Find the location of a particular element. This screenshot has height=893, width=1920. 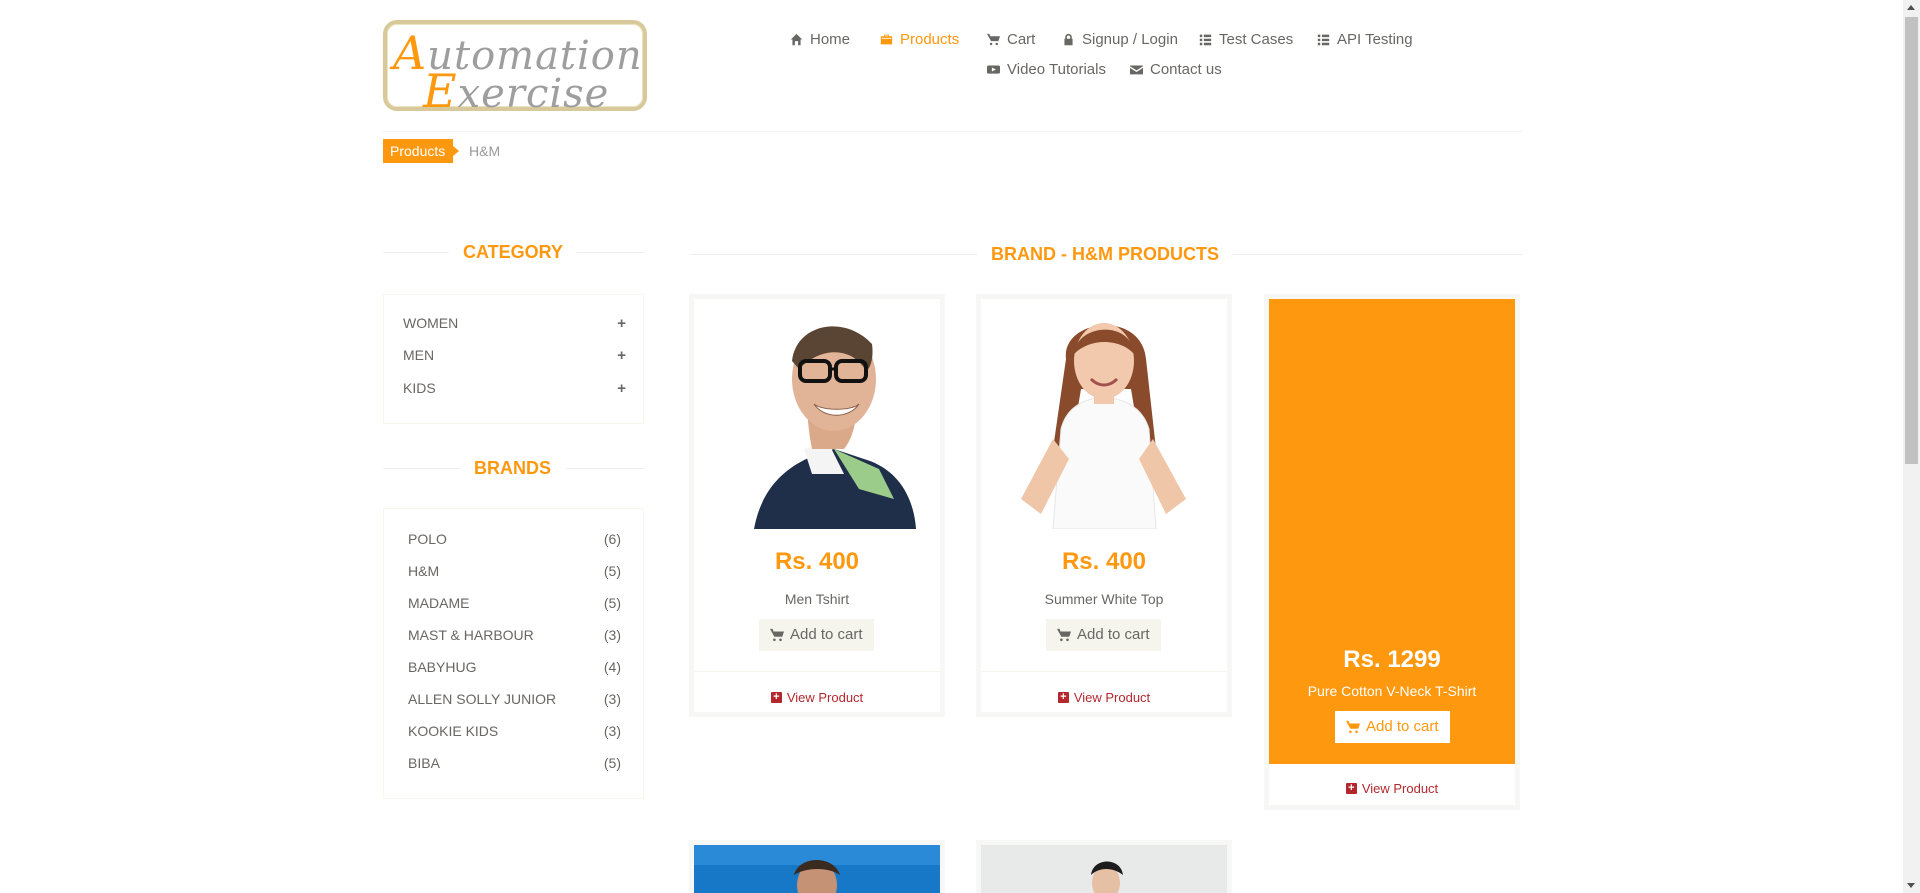

product-image-men-tshirt is located at coordinates (817, 414).